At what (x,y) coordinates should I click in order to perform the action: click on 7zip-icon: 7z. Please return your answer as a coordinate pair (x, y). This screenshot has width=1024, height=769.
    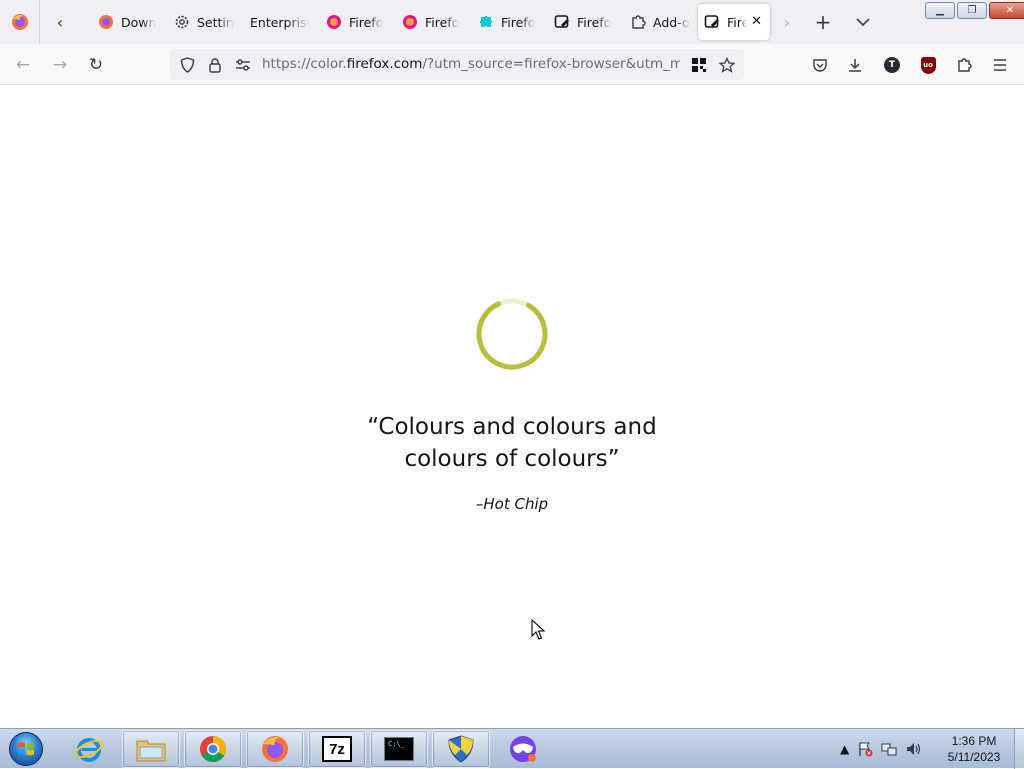
    Looking at the image, I should click on (337, 749).